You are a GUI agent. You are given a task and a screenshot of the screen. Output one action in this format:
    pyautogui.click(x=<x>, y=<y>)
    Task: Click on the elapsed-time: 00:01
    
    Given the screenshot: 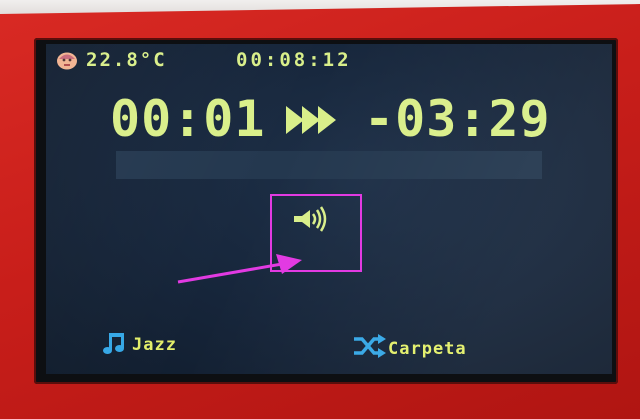 What is the action you would take?
    pyautogui.click(x=188, y=119)
    